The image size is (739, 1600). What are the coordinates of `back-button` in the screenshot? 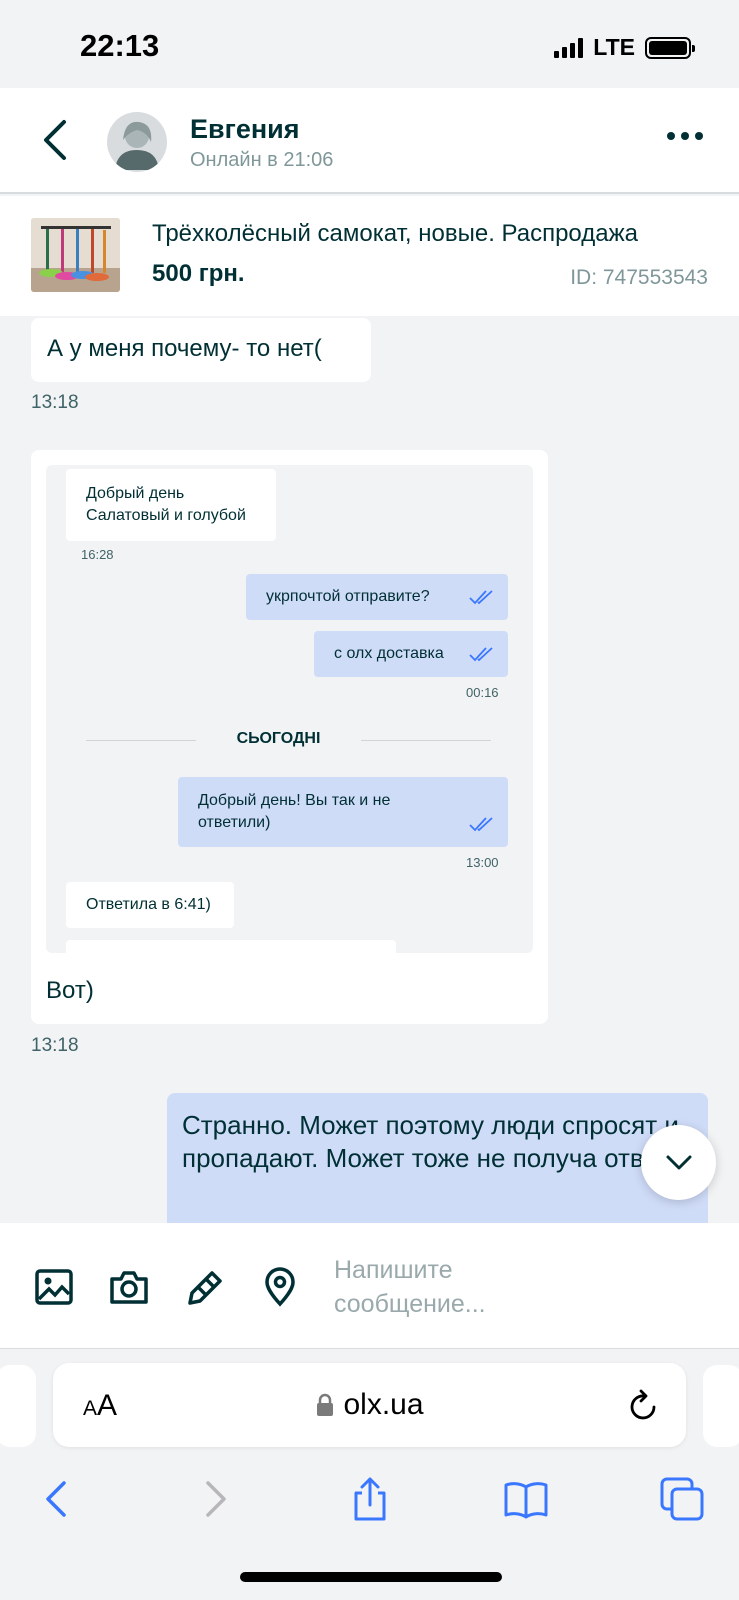 It's located at (56, 140).